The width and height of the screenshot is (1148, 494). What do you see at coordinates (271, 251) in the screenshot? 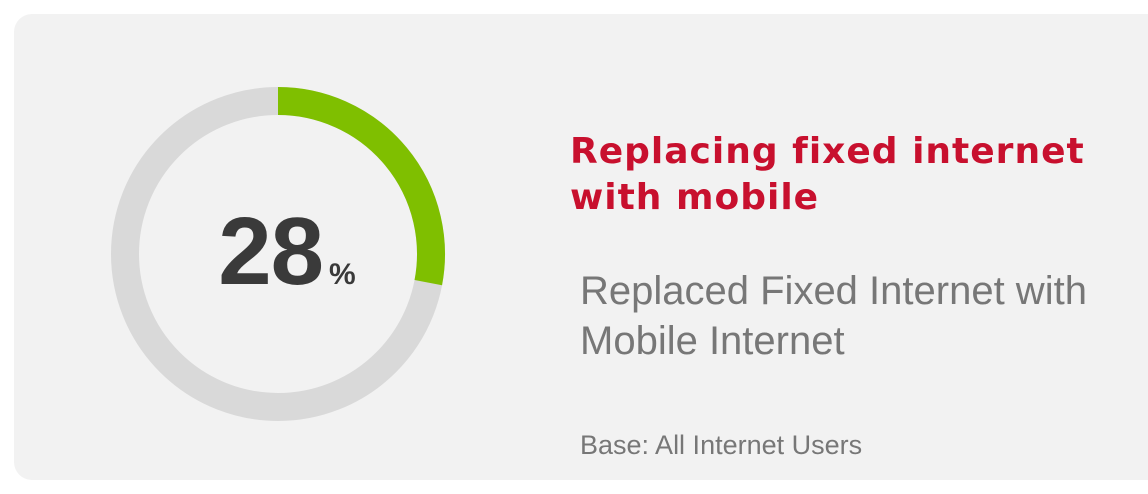
I see `percentage-number: 28` at bounding box center [271, 251].